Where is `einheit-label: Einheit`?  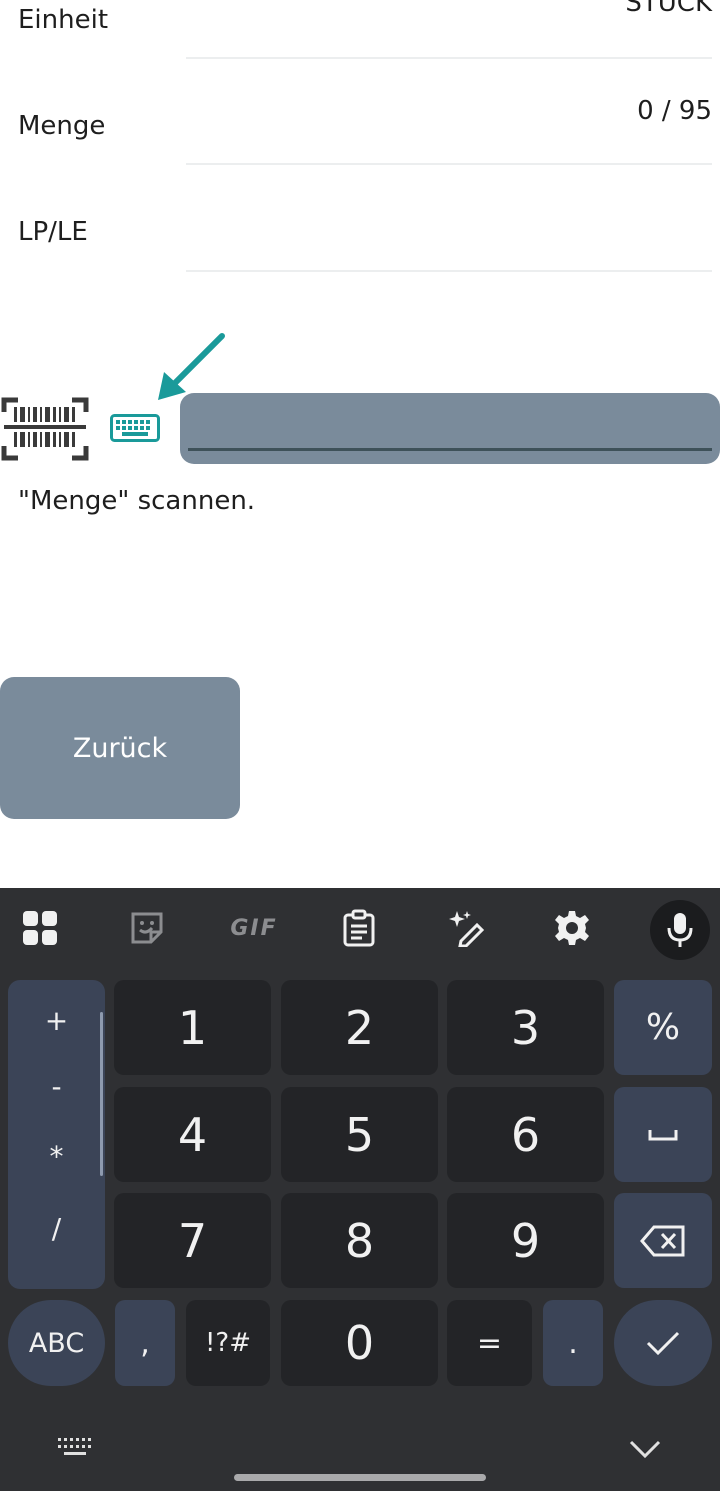
einheit-label: Einheit is located at coordinates (63, 20).